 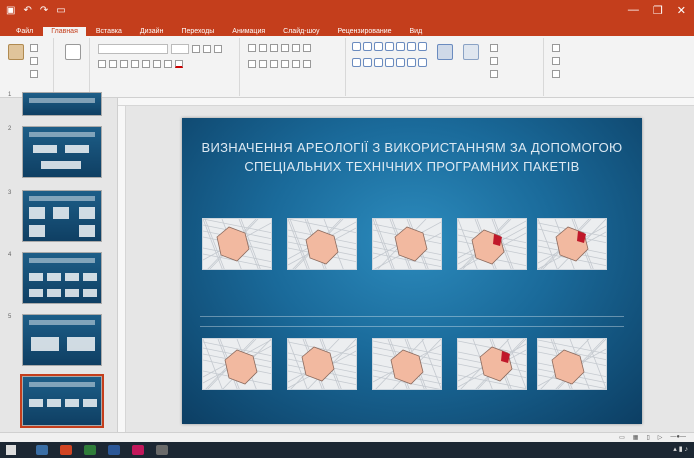 What do you see at coordinates (10, 129) in the screenshot?
I see `thumbnail-number: 2` at bounding box center [10, 129].